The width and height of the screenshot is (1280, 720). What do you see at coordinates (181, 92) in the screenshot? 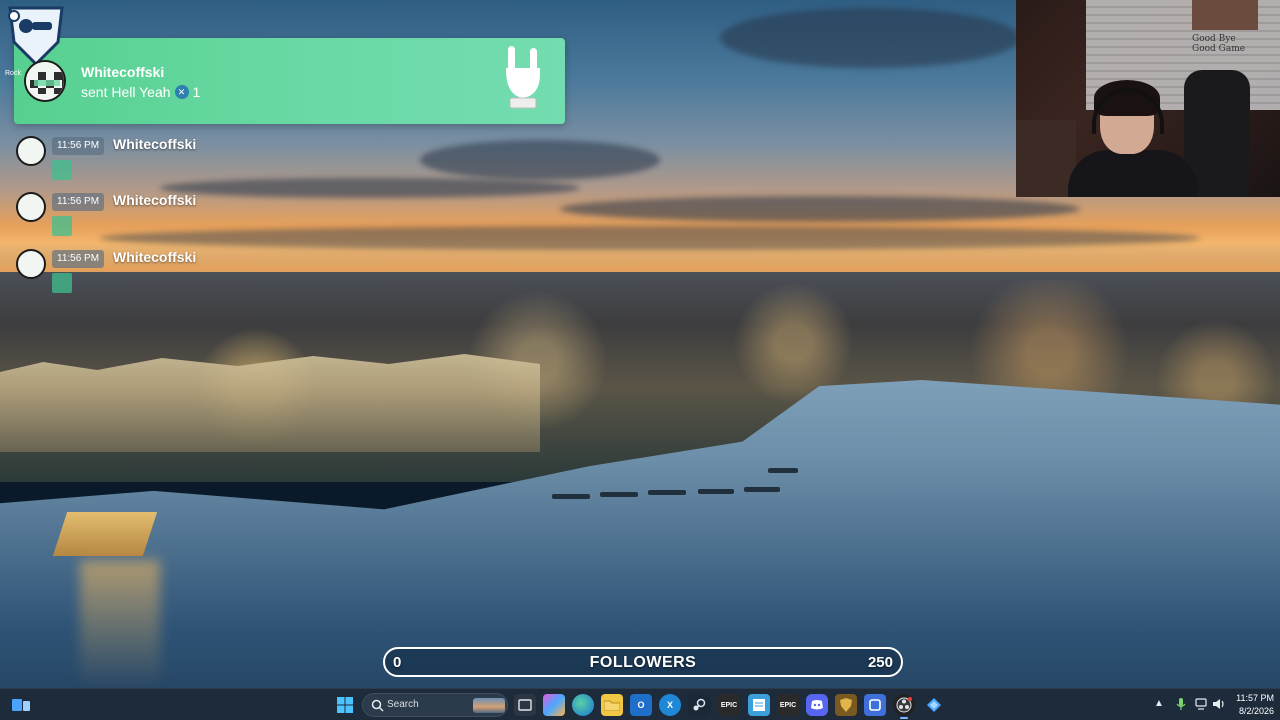
I see `gem-icon: ✕` at bounding box center [181, 92].